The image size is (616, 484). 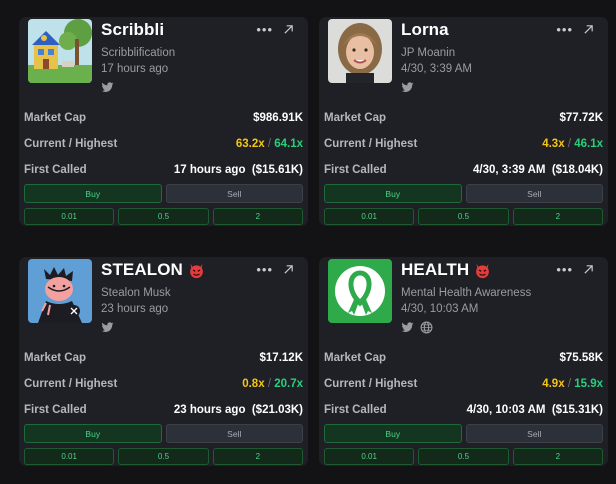 I want to click on market-cap-value: $17.12K, so click(x=281, y=358).